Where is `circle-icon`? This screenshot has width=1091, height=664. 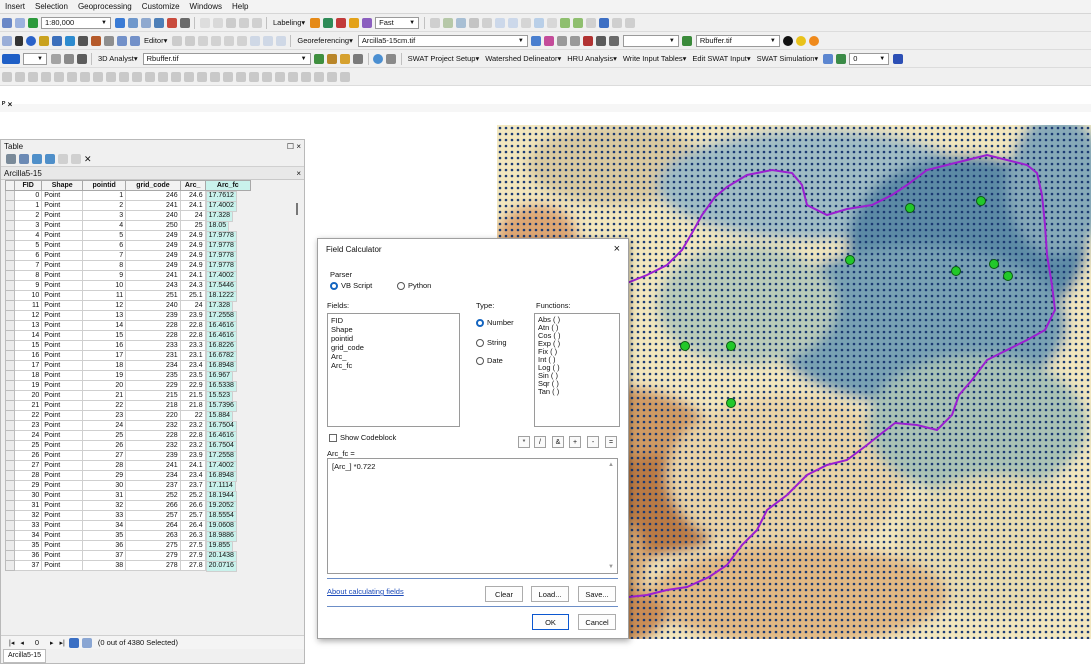
circle-icon is located at coordinates (266, 76).